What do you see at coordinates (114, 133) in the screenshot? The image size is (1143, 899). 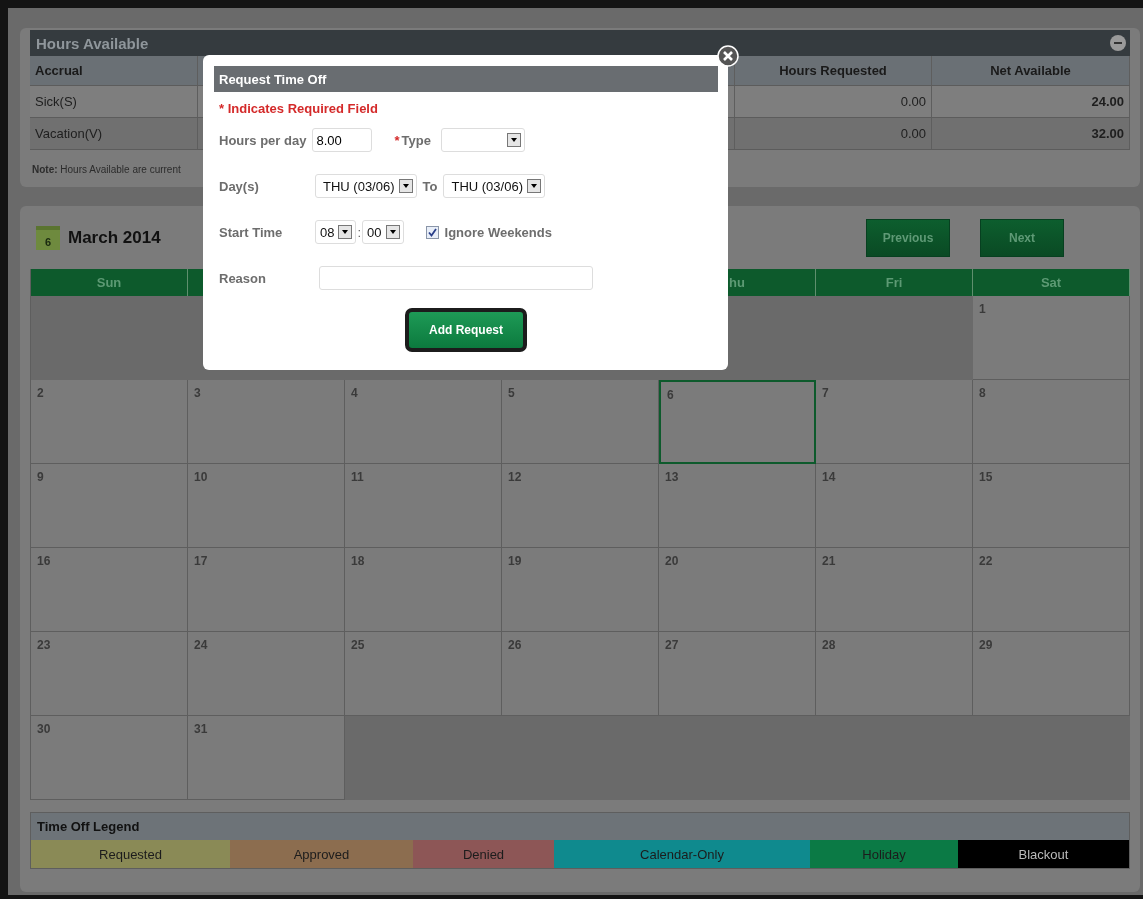 I see `table-cell: Vacation(V)` at bounding box center [114, 133].